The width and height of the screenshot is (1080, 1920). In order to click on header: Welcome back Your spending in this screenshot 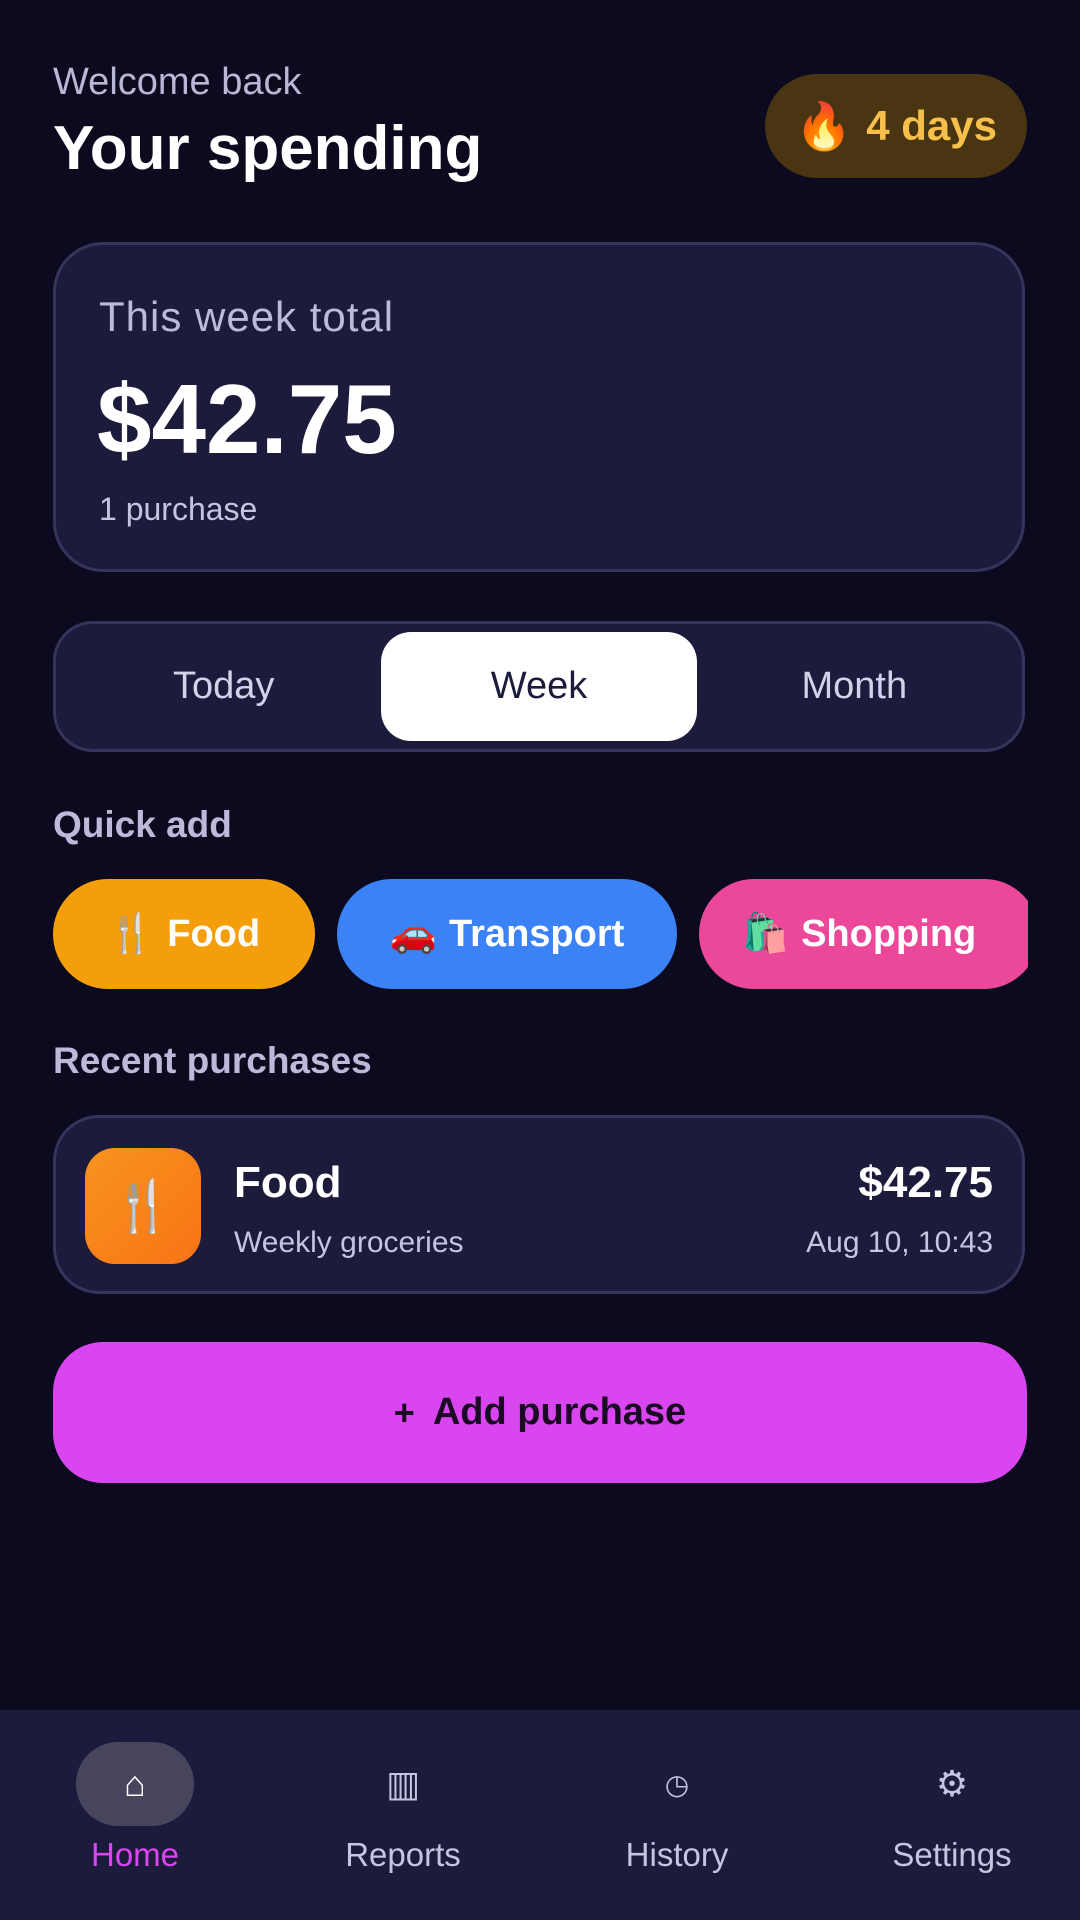, I will do `click(267, 121)`.